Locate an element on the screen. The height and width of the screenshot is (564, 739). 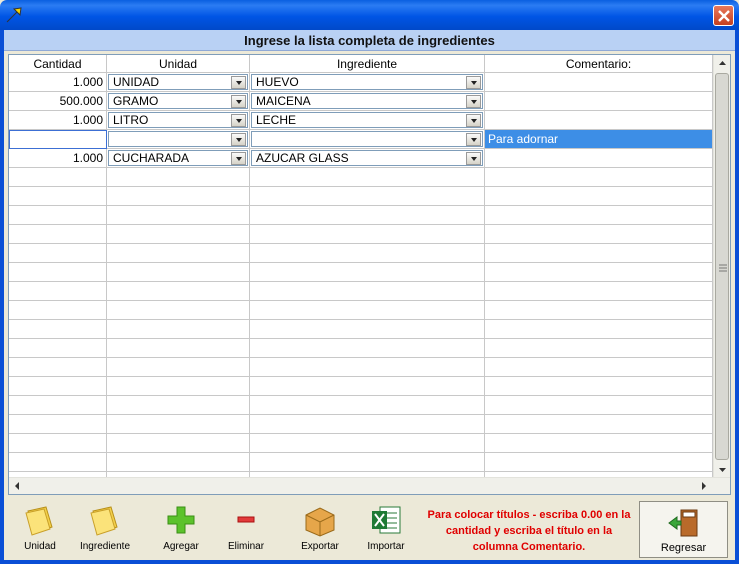
scroll-up-icon is located at coordinates (722, 63).